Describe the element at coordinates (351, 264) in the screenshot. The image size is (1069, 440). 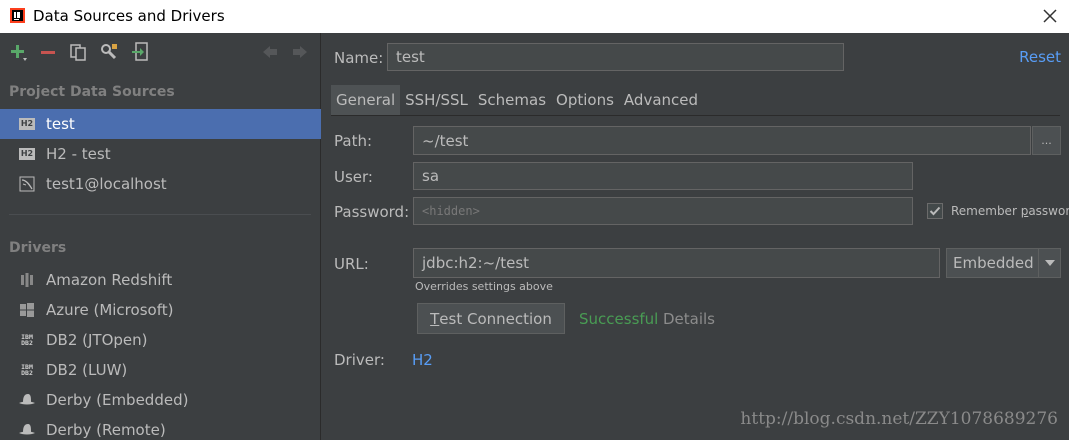
I see `url-label: URL:` at that location.